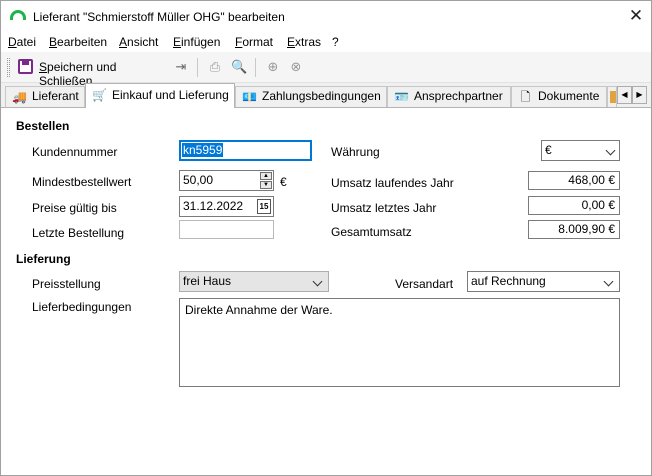 This screenshot has height=476, width=652. I want to click on tab-partial, so click(612, 96).